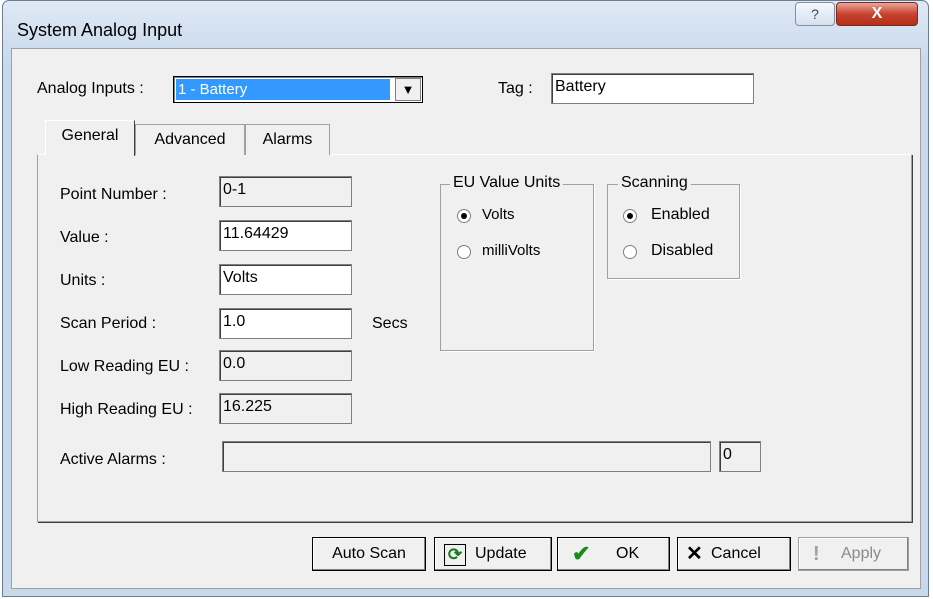 Image resolution: width=933 pixels, height=599 pixels. I want to click on update-label: Update, so click(501, 553).